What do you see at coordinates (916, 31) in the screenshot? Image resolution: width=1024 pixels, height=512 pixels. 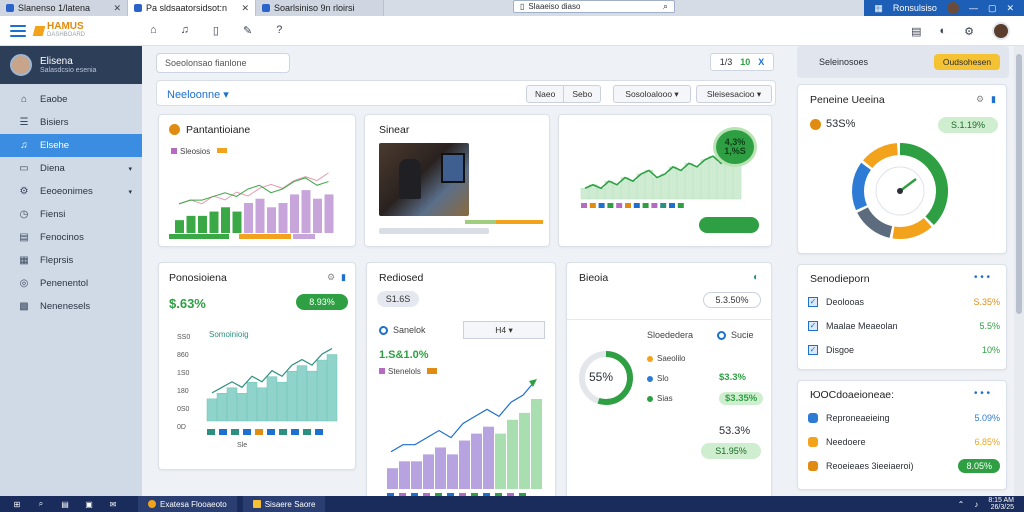 I see `calendar-icon: ▤` at bounding box center [916, 31].